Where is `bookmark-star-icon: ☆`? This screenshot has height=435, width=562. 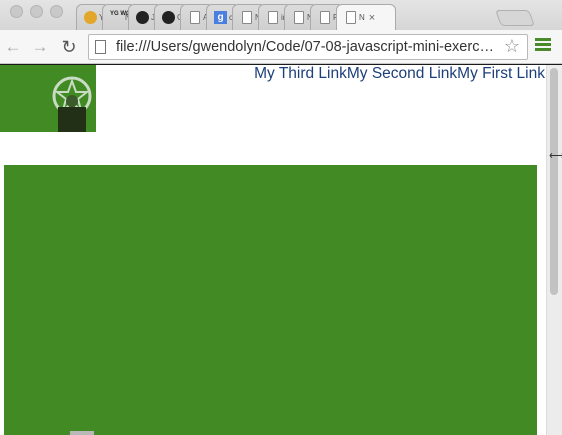 bookmark-star-icon: ☆ is located at coordinates (512, 46).